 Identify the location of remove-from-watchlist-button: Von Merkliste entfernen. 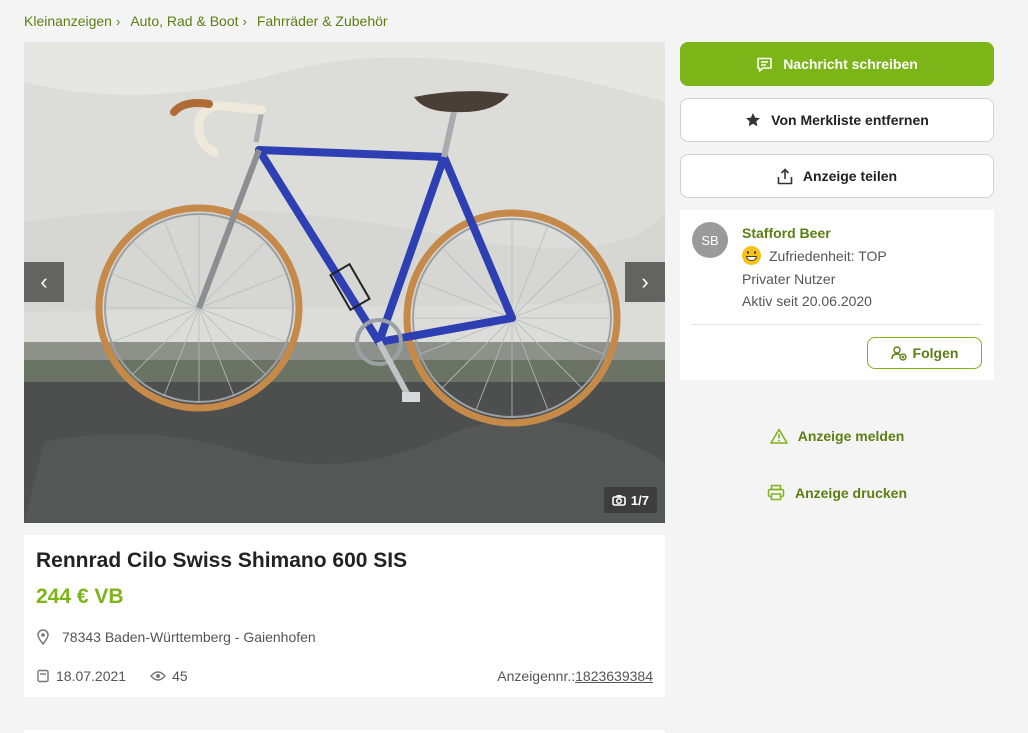
(837, 120).